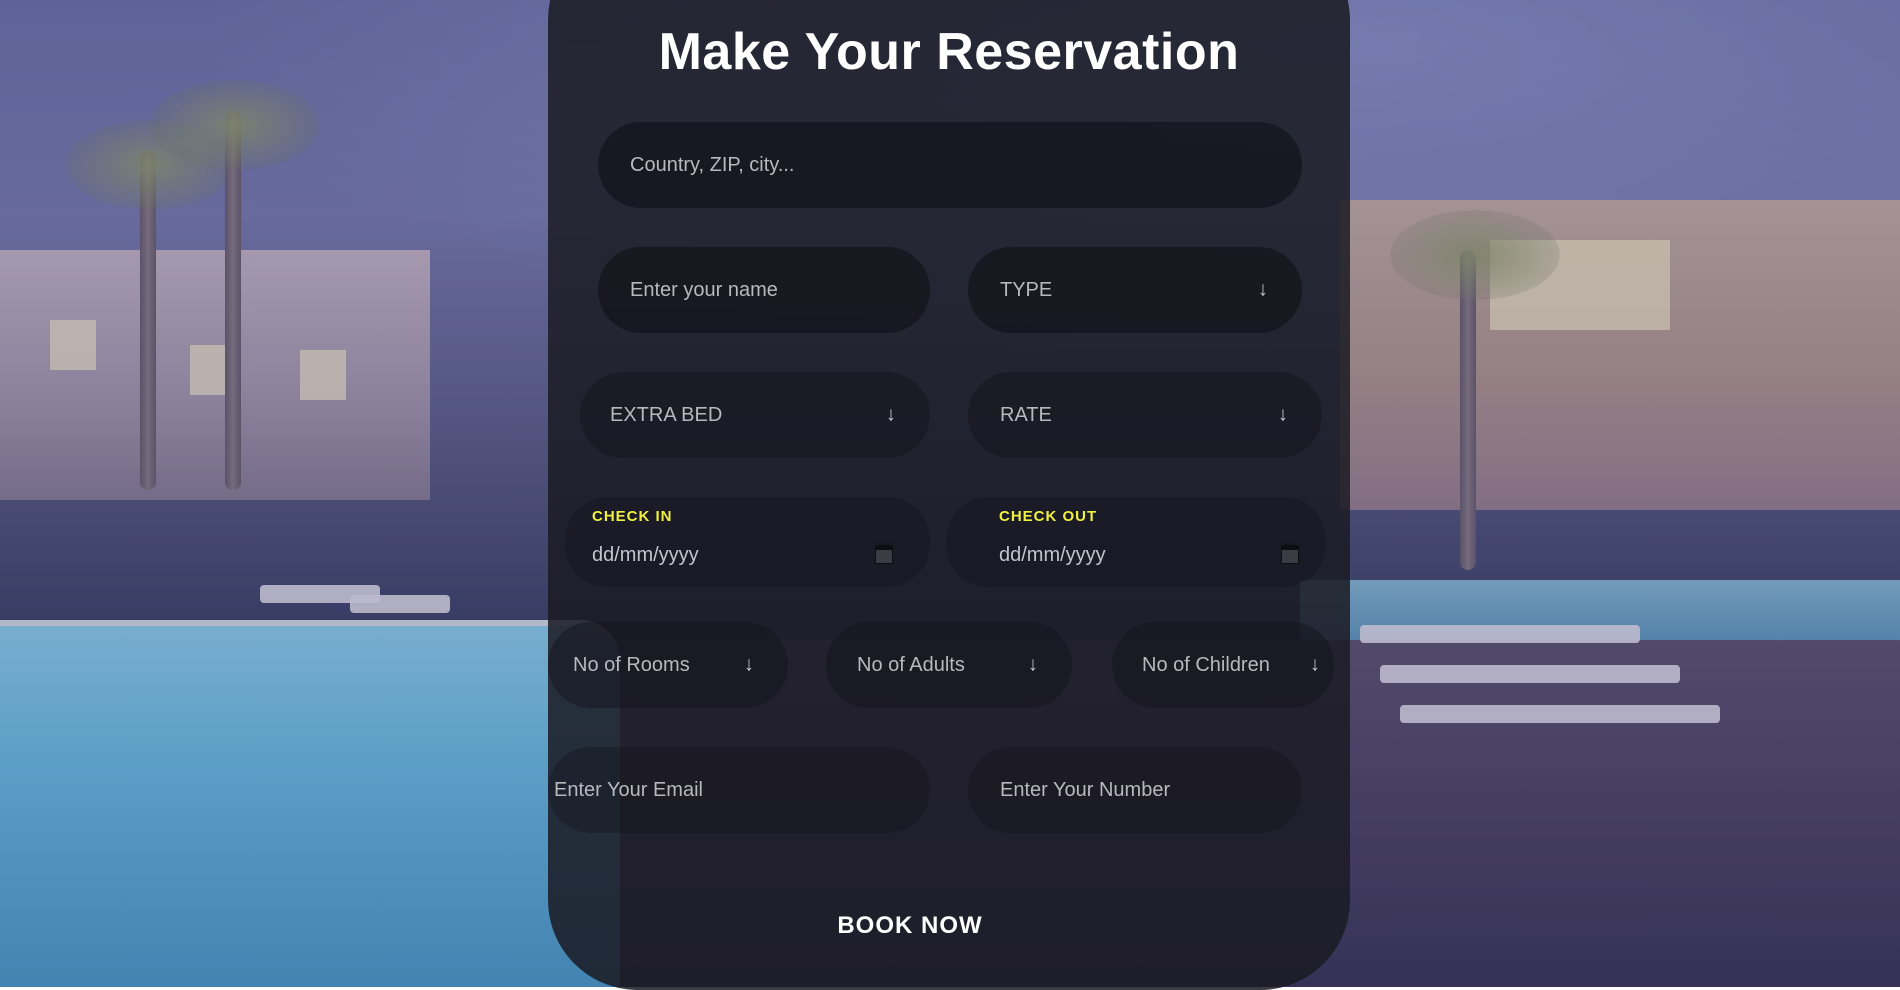 The height and width of the screenshot is (990, 1900). What do you see at coordinates (1052, 555) in the screenshot?
I see `check-out-input: dd/mm/yyyy` at bounding box center [1052, 555].